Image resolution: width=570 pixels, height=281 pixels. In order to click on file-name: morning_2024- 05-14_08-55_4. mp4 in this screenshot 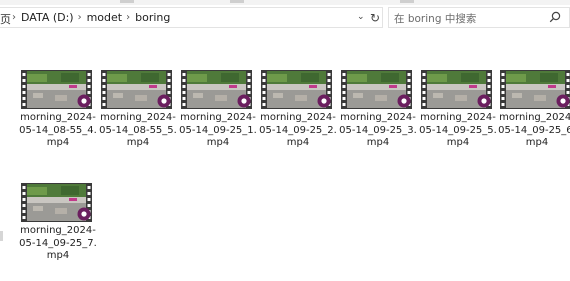, I will do `click(58, 130)`.